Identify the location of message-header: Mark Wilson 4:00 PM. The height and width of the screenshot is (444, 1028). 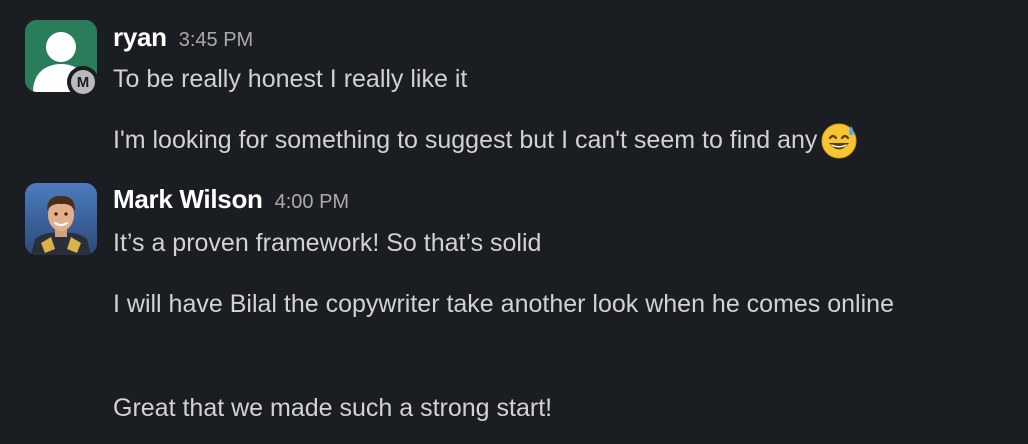
(231, 199).